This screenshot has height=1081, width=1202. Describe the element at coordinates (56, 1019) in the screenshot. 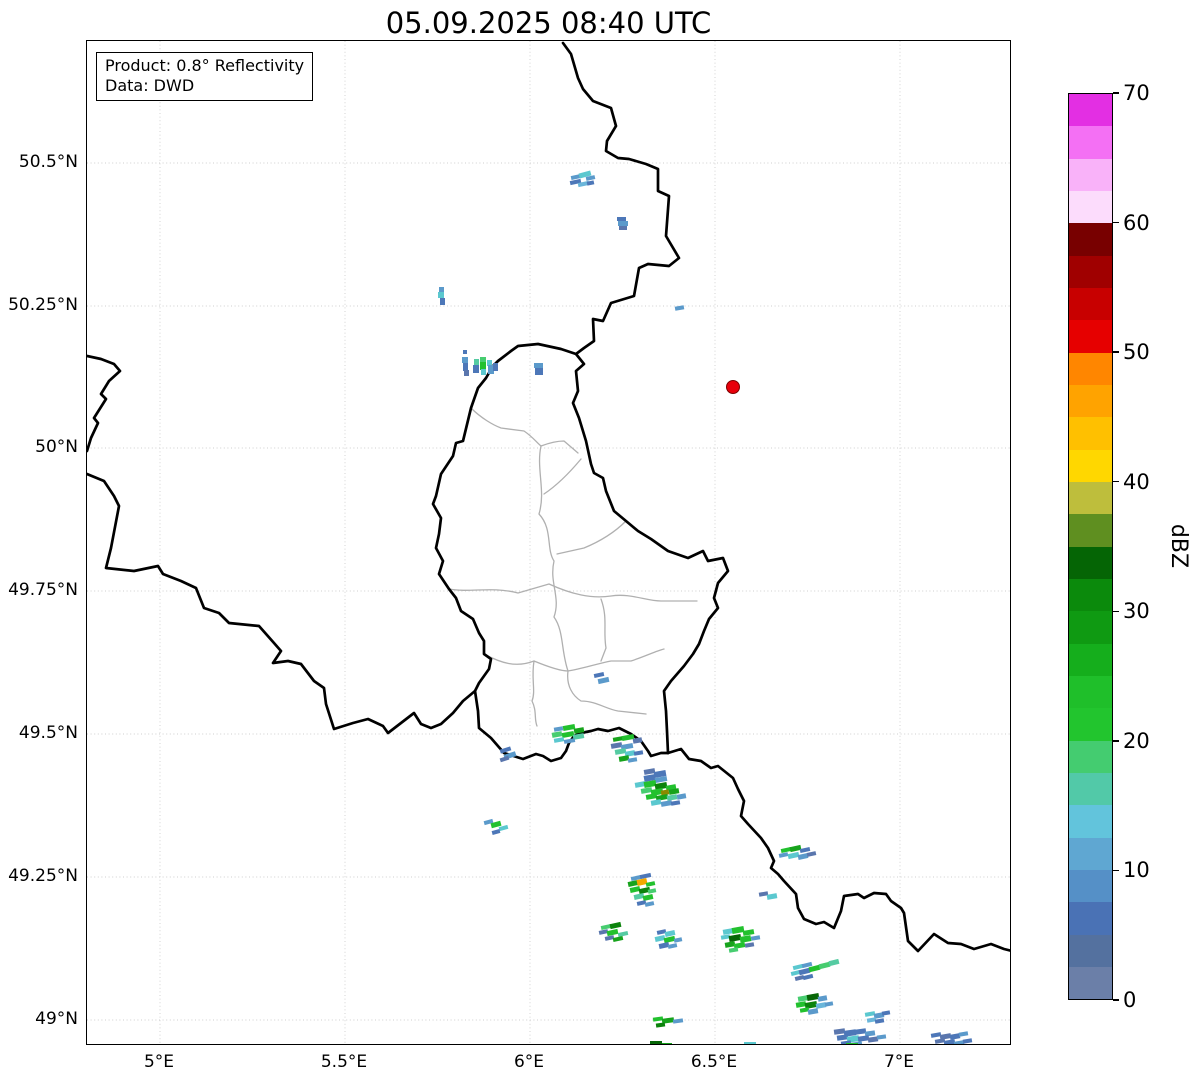

I see `latitude-label: 49°N` at that location.